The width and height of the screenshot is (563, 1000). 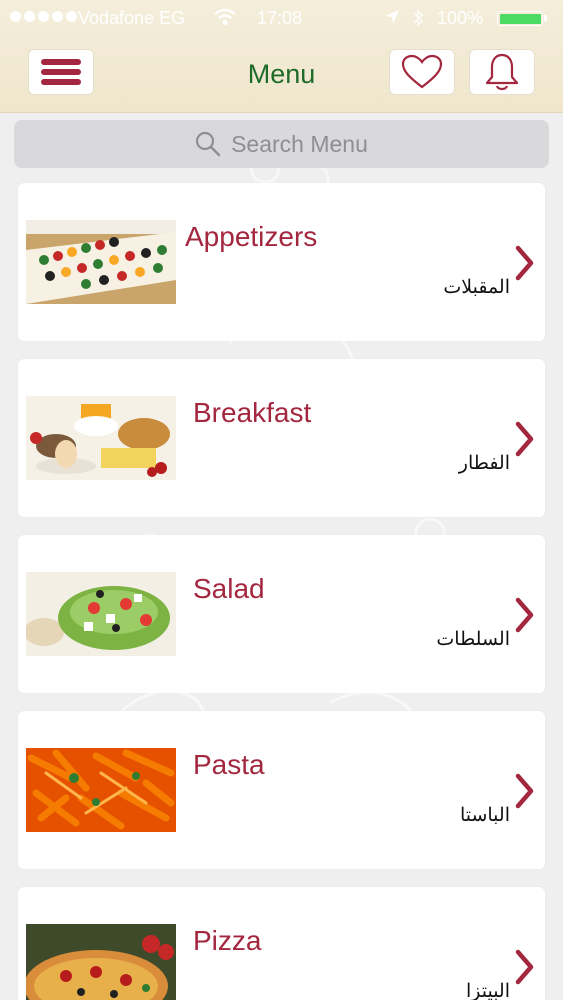 What do you see at coordinates (229, 764) in the screenshot?
I see `category-title: Pasta` at bounding box center [229, 764].